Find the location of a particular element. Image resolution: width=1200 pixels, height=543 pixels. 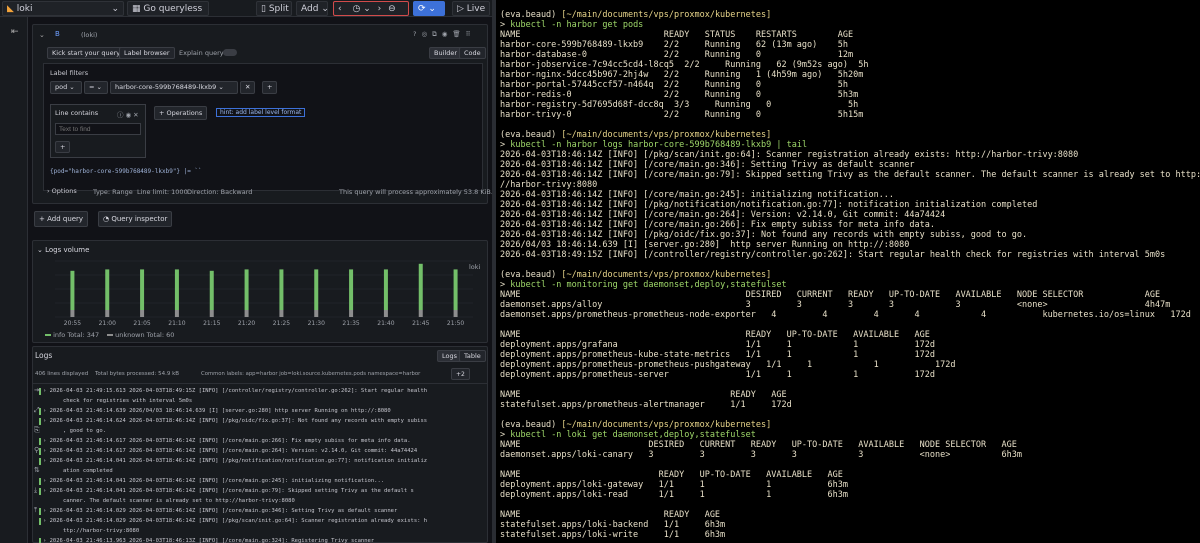

download-icon: ⤓ is located at coordinates (35, 490).